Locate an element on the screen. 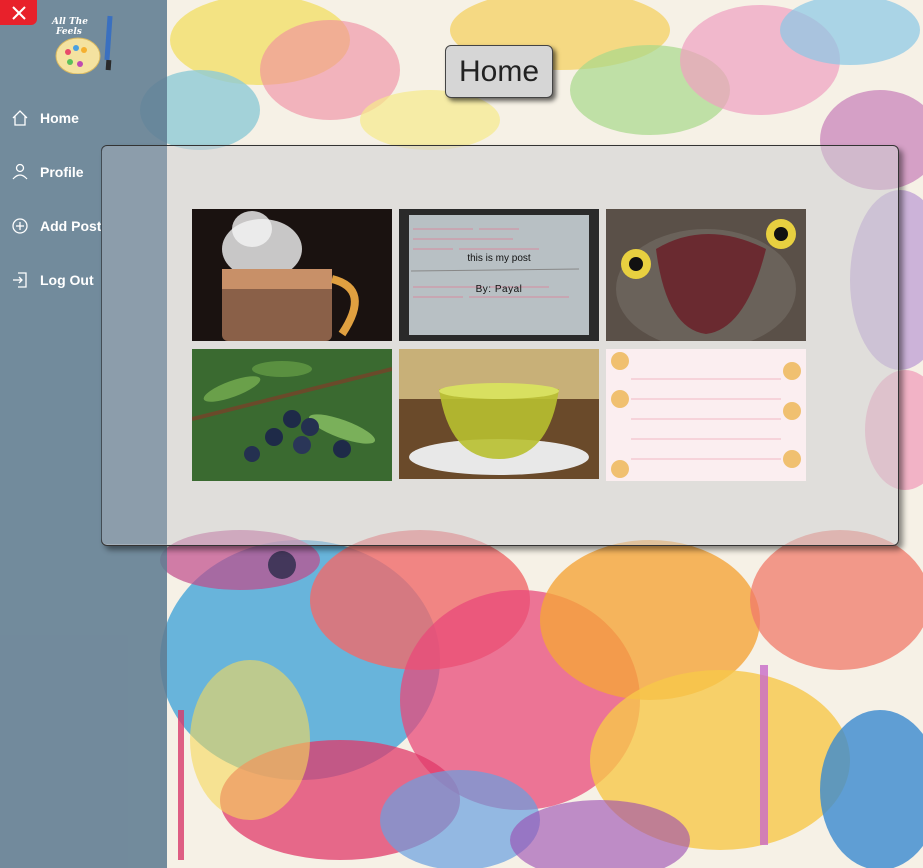 Image resolution: width=923 pixels, height=868 pixels. post-tile-coffee is located at coordinates (292, 275).